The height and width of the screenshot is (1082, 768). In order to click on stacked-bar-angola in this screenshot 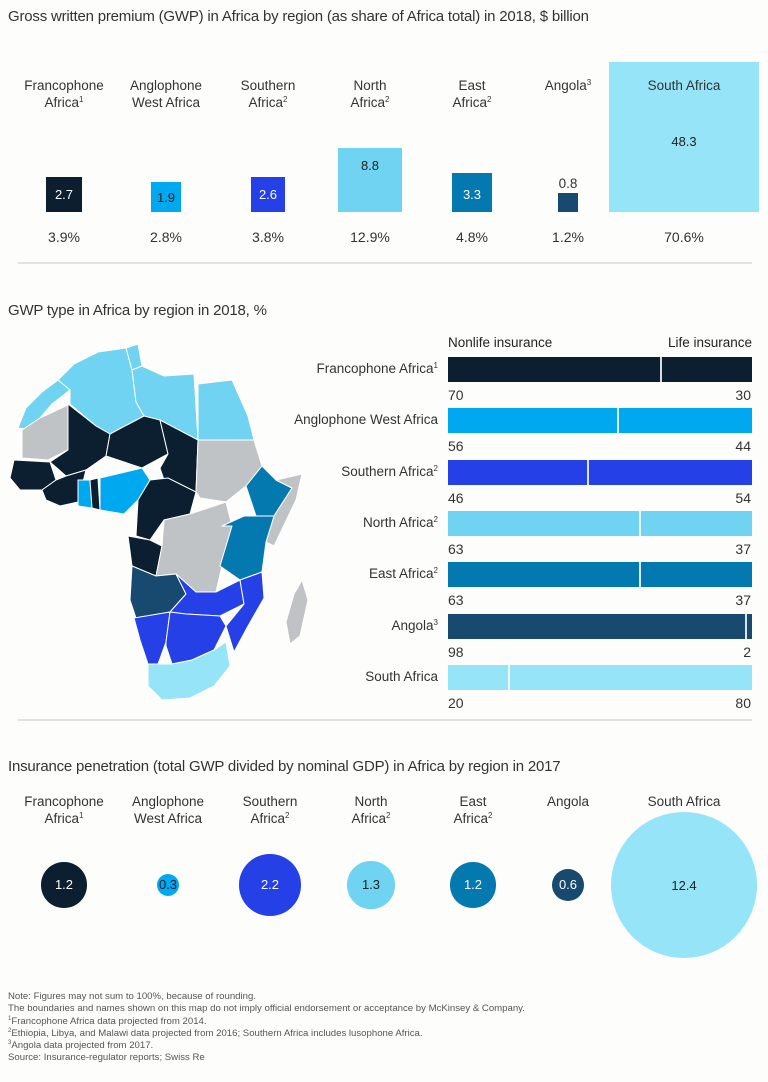, I will do `click(600, 626)`.